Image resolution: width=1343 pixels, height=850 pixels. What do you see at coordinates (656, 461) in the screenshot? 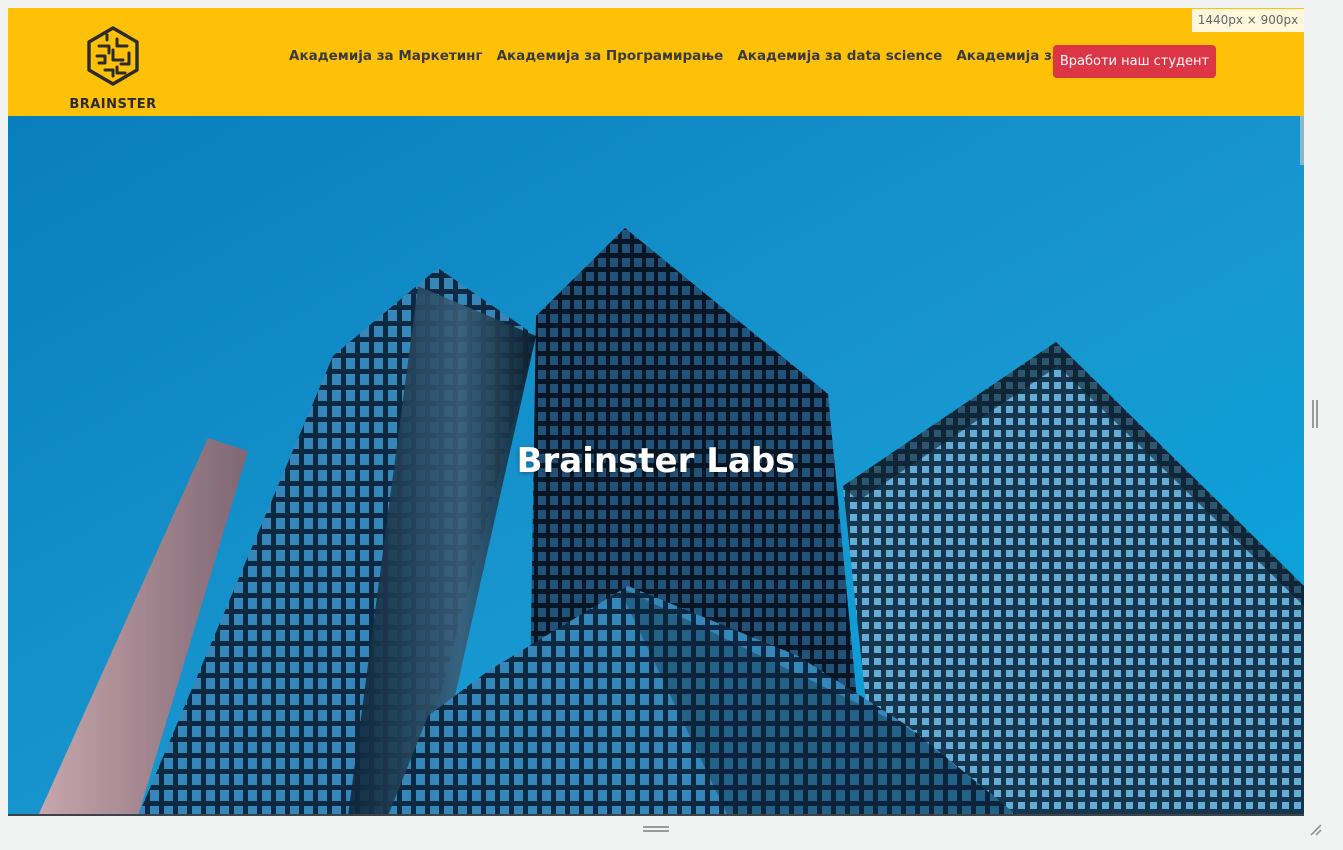
I see `hero-title: Brainster Labs` at bounding box center [656, 461].